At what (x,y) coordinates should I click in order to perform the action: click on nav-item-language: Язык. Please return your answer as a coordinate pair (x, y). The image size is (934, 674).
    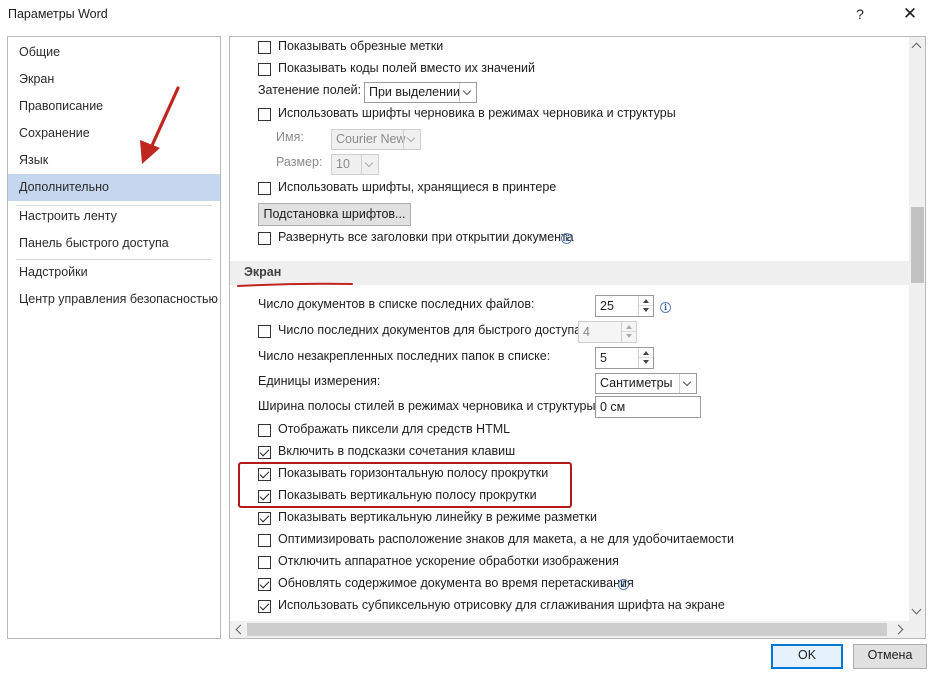
    Looking at the image, I should click on (114, 160).